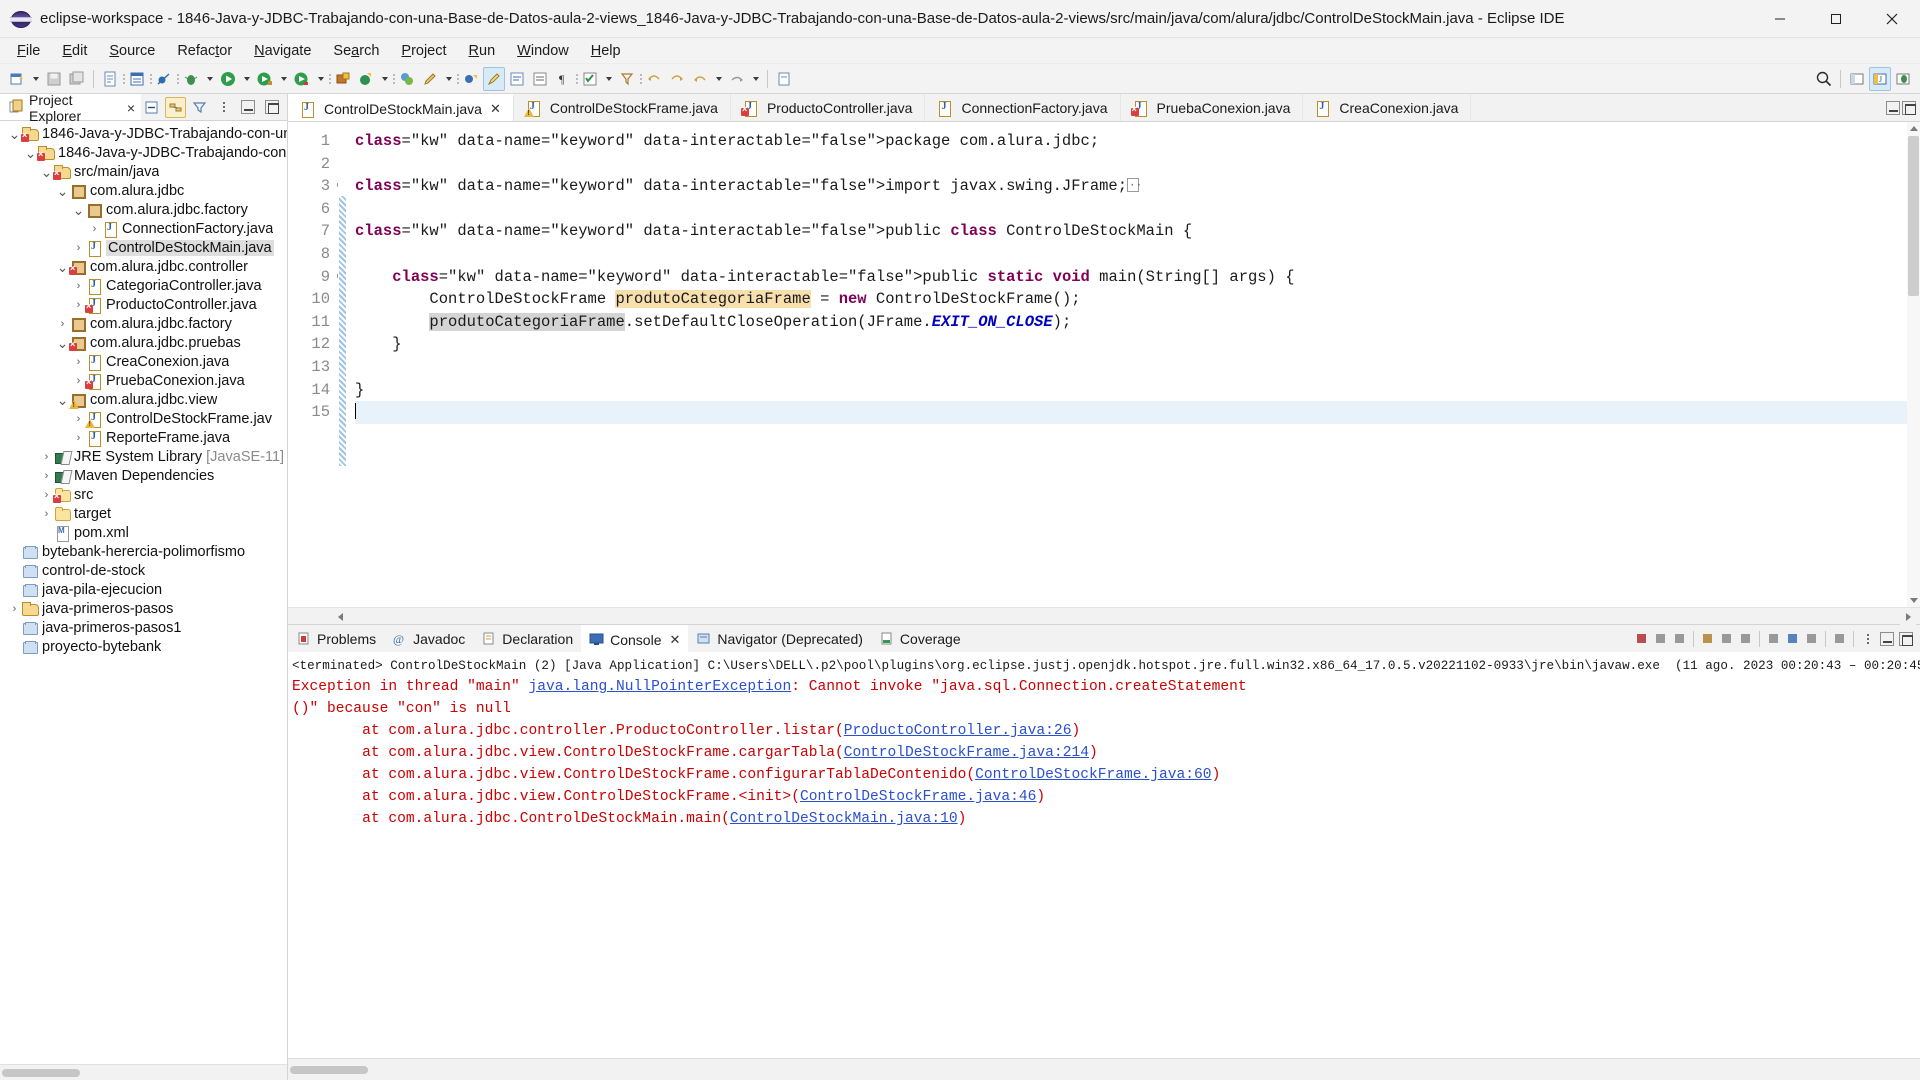 The width and height of the screenshot is (1920, 1080). I want to click on tree-item: proyecto-bytebank, so click(143, 646).